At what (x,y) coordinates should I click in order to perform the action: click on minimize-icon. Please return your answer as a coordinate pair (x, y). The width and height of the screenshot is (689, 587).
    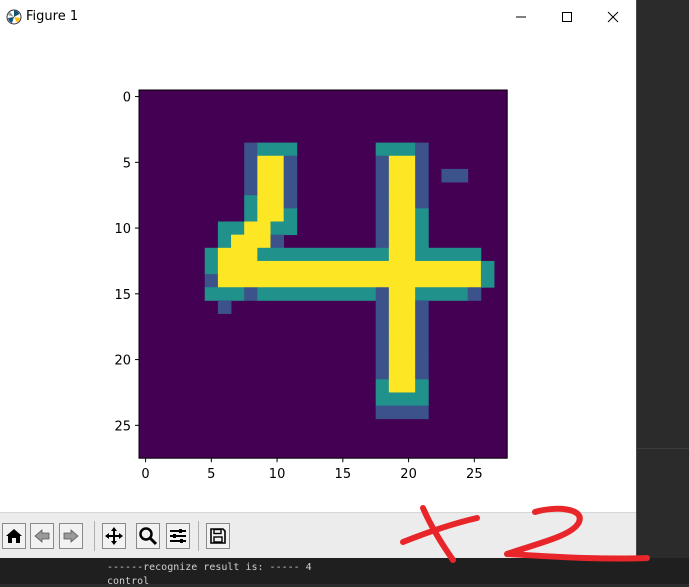
    Looking at the image, I should click on (521, 17).